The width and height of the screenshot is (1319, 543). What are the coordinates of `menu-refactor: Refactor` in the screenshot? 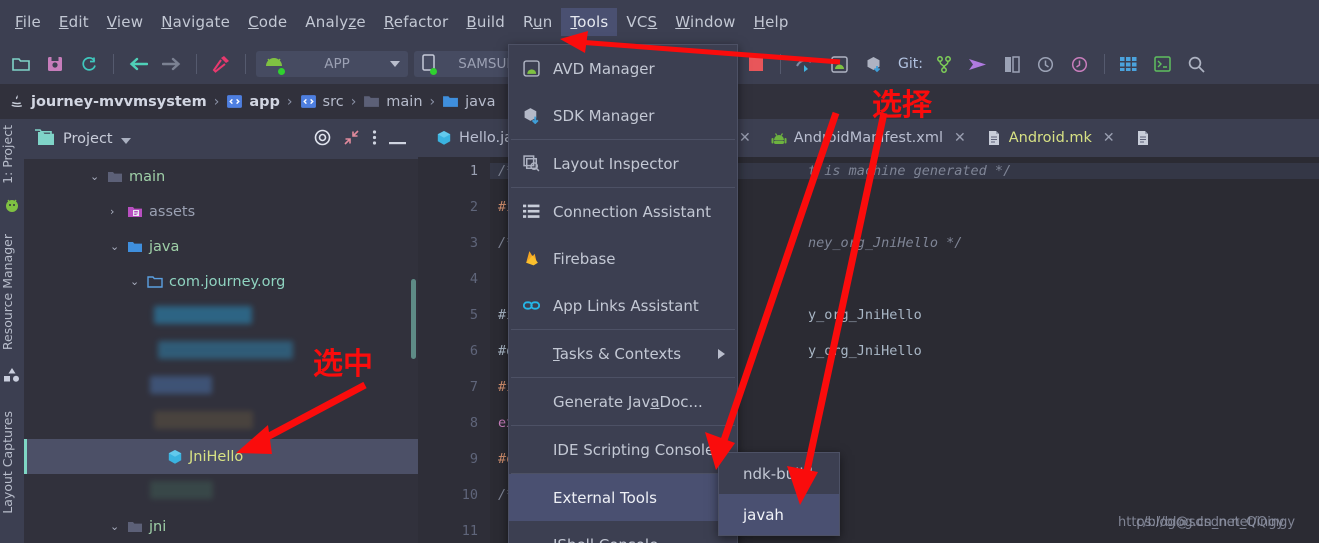 It's located at (416, 22).